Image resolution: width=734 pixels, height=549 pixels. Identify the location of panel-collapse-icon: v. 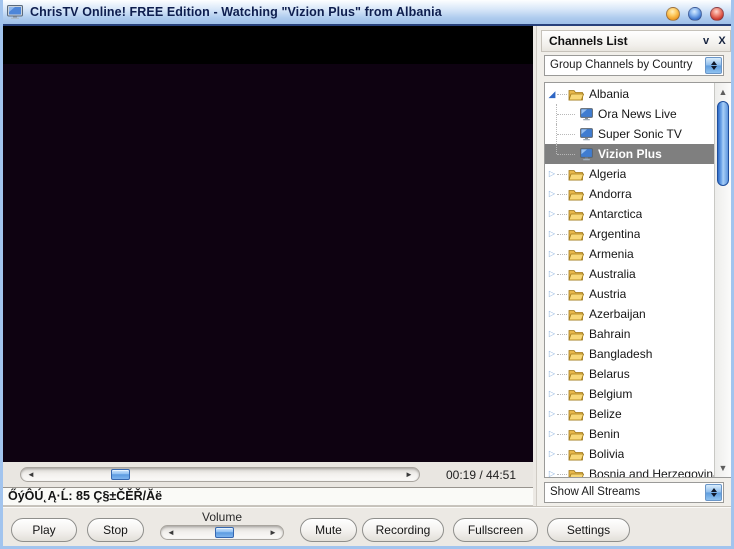
(706, 41).